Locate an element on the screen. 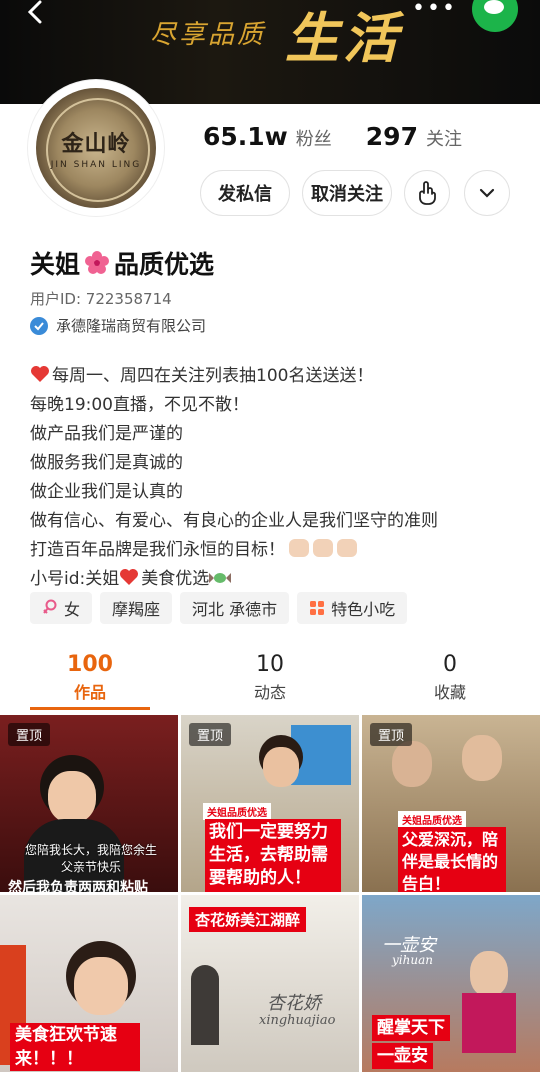 The width and height of the screenshot is (540, 1077). candy-emoji-icon is located at coordinates (220, 578).